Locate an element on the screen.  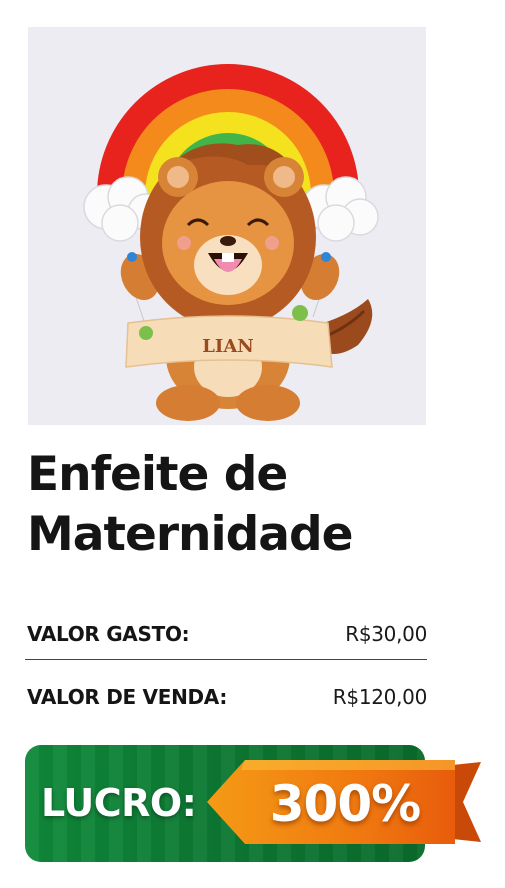
cost-value: R$30,00 is located at coordinates (386, 634).